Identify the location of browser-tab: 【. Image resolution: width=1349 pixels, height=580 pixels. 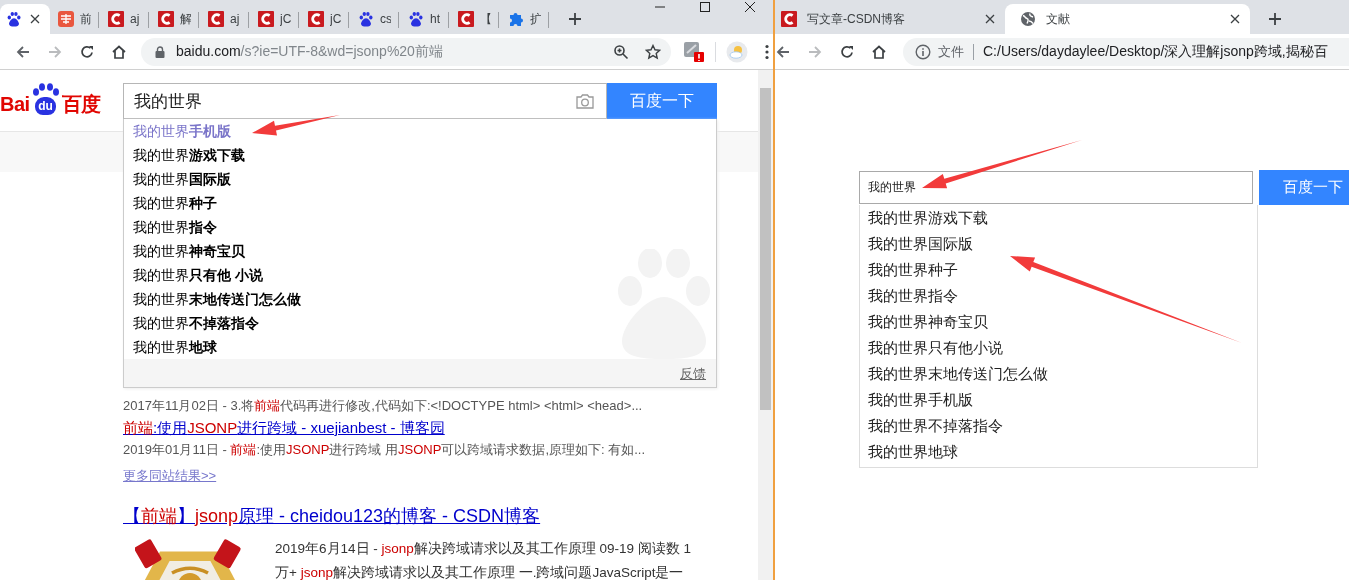
(475, 19).